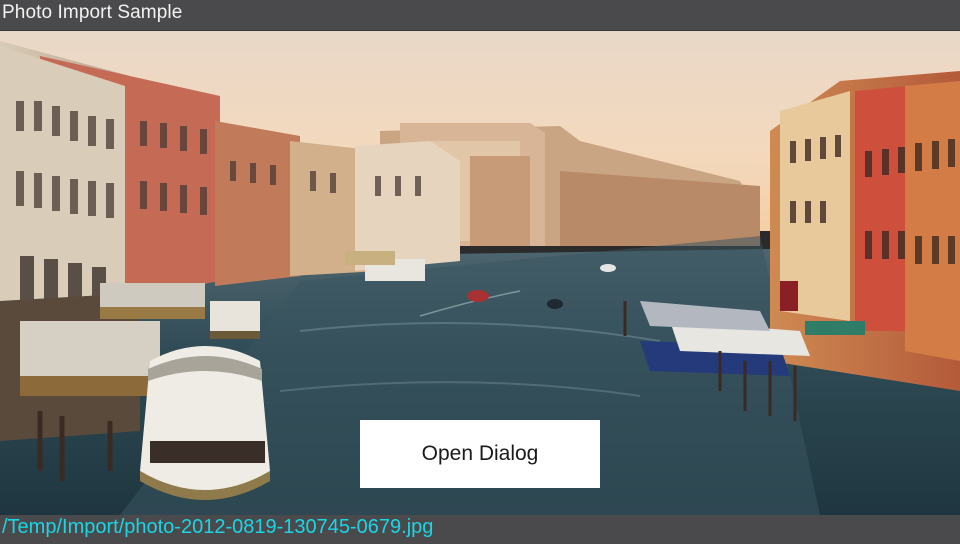 The image size is (960, 544). What do you see at coordinates (92, 12) in the screenshot?
I see `window-title: Photo Import Sample` at bounding box center [92, 12].